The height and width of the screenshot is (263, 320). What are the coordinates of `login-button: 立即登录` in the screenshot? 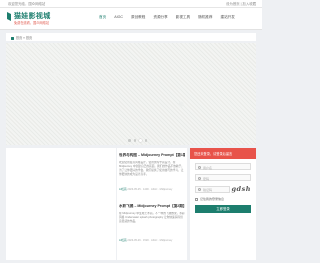 It's located at (223, 209).